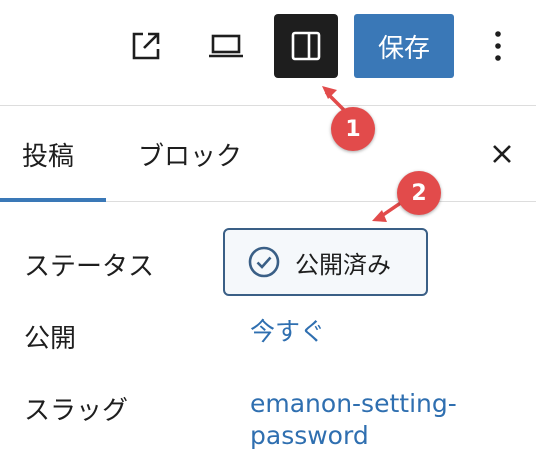 Image resolution: width=536 pixels, height=474 pixels. What do you see at coordinates (50, 339) in the screenshot?
I see `publish-label: 公開` at bounding box center [50, 339].